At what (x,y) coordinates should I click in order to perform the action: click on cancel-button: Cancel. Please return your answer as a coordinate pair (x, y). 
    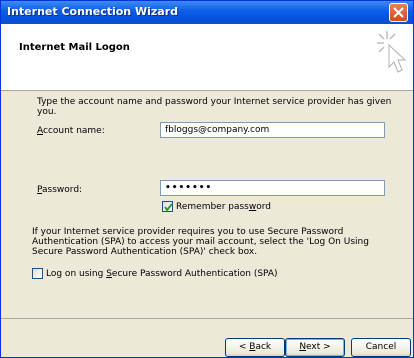
    Looking at the image, I should click on (381, 347).